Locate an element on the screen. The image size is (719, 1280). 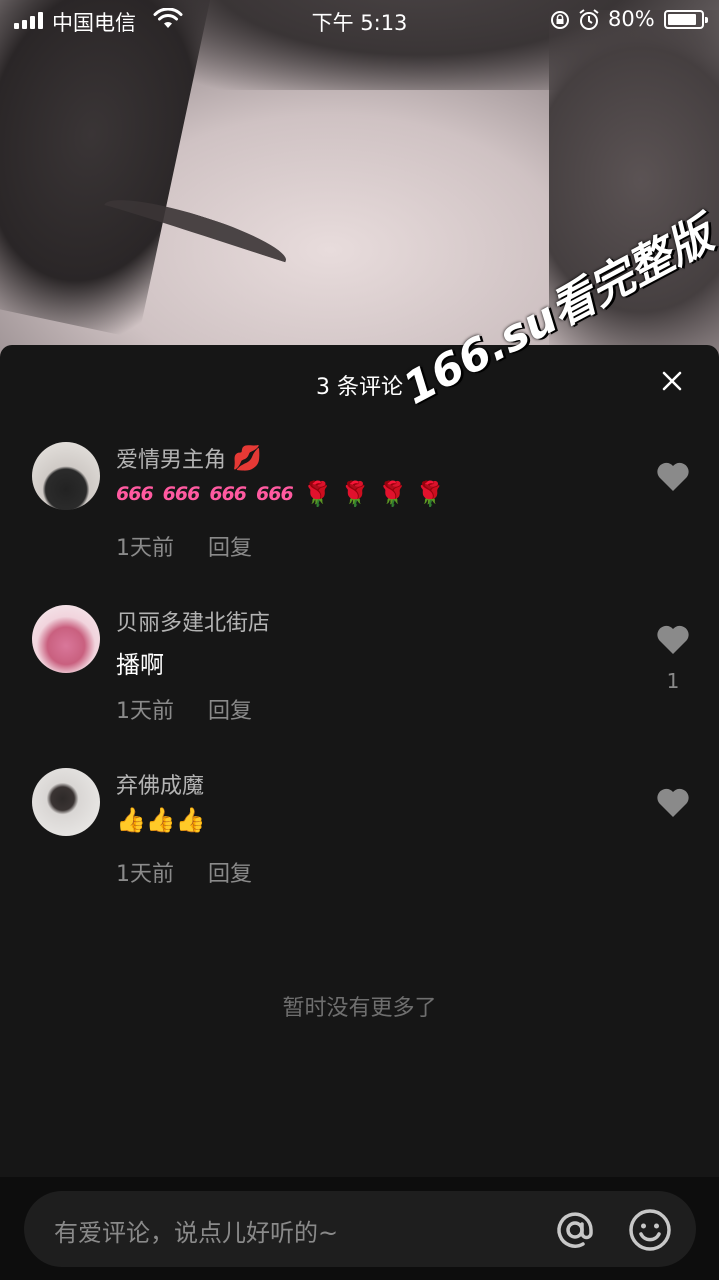
input-placeholder: 有爱评论，说点儿好听的~ is located at coordinates (196, 1233).